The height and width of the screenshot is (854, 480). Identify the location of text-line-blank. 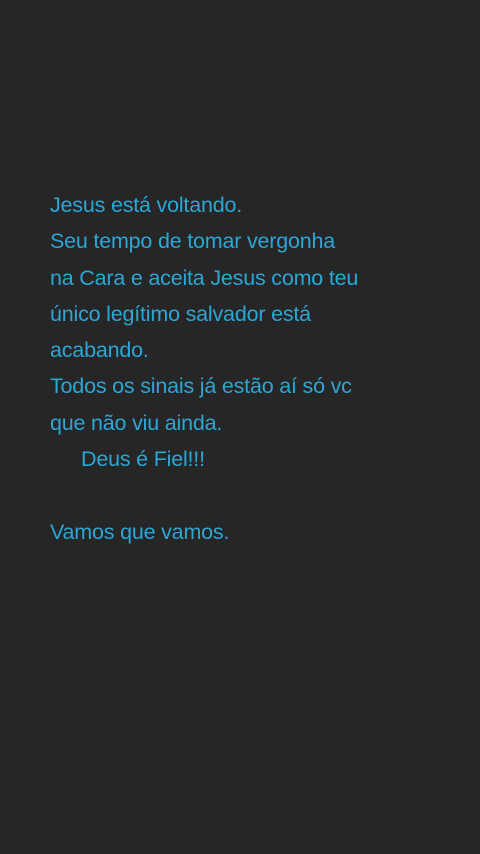
(260, 495).